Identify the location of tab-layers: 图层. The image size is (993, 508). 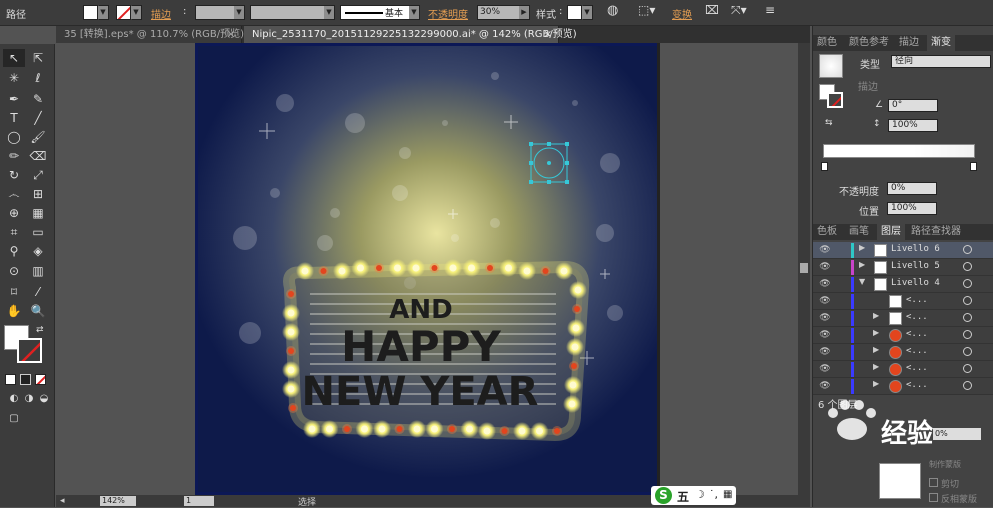
(891, 232).